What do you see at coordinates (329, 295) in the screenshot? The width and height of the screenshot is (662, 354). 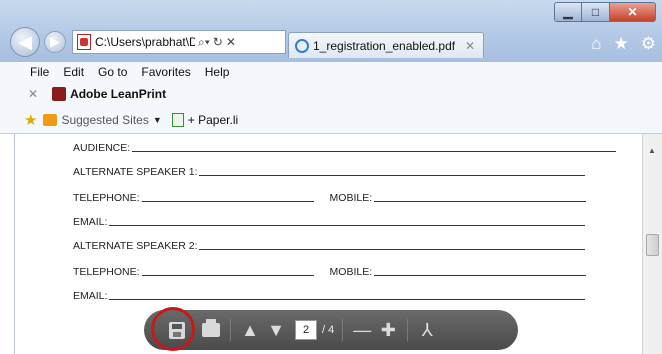 I see `field-email-2: EMAIL:` at bounding box center [329, 295].